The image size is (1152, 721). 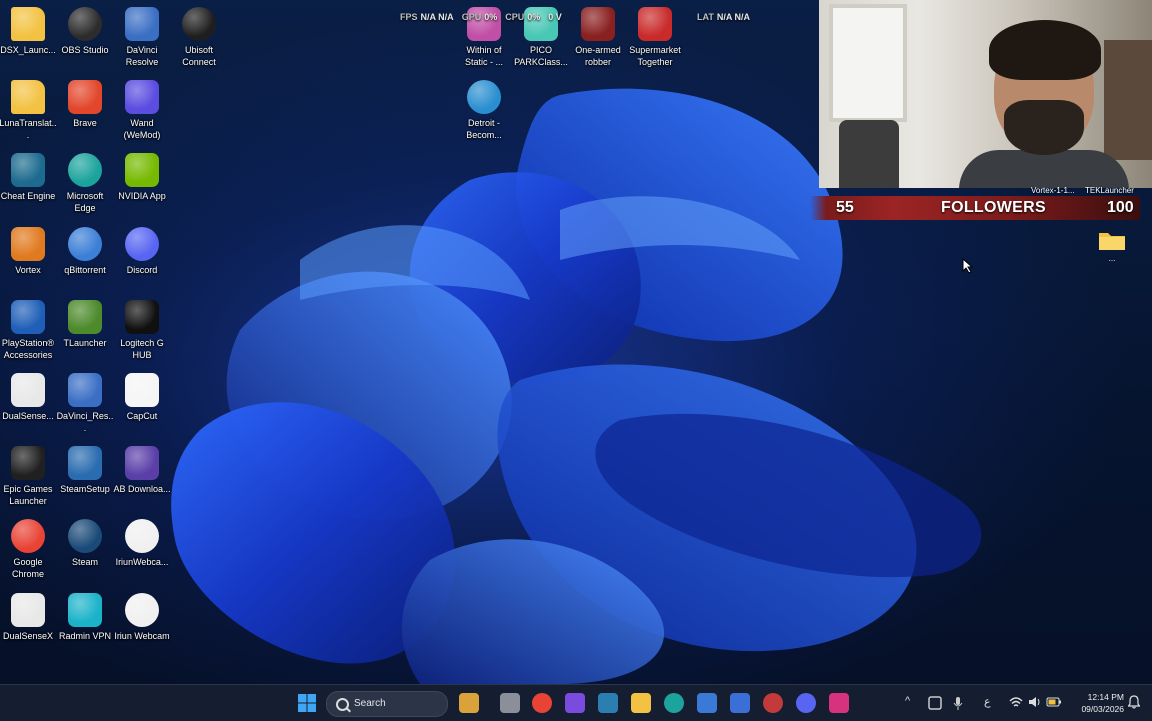 What do you see at coordinates (85, 463) in the screenshot?
I see `steam-setup-icon` at bounding box center [85, 463].